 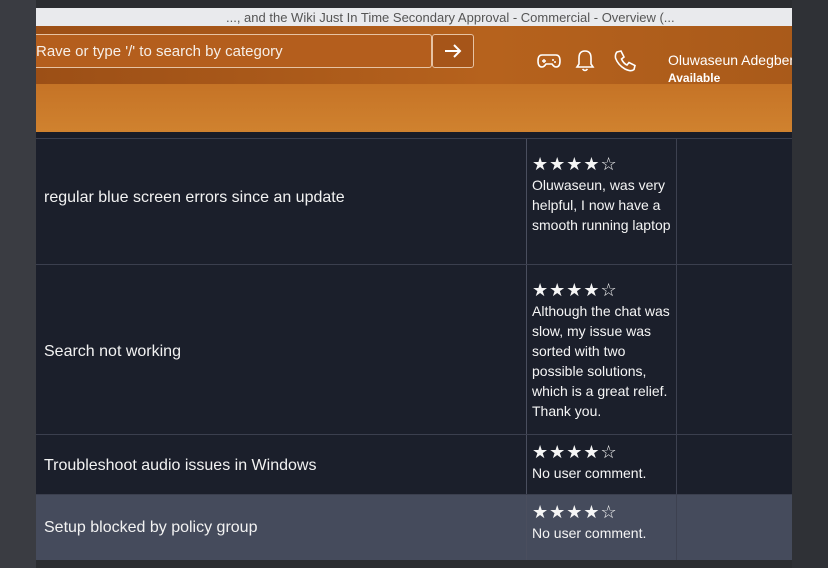 I want to click on search-input, so click(x=233, y=51).